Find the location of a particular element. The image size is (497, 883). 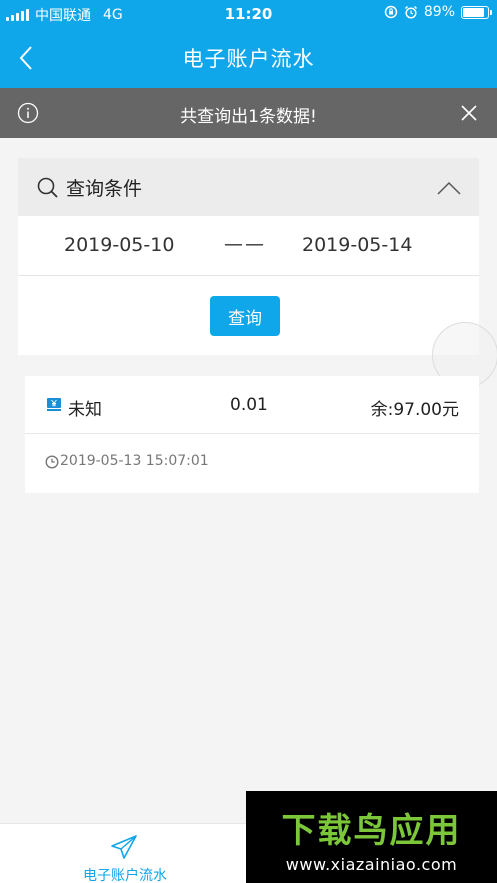

status-bar: 中国联通 4G 11:20 89% is located at coordinates (248, 14).